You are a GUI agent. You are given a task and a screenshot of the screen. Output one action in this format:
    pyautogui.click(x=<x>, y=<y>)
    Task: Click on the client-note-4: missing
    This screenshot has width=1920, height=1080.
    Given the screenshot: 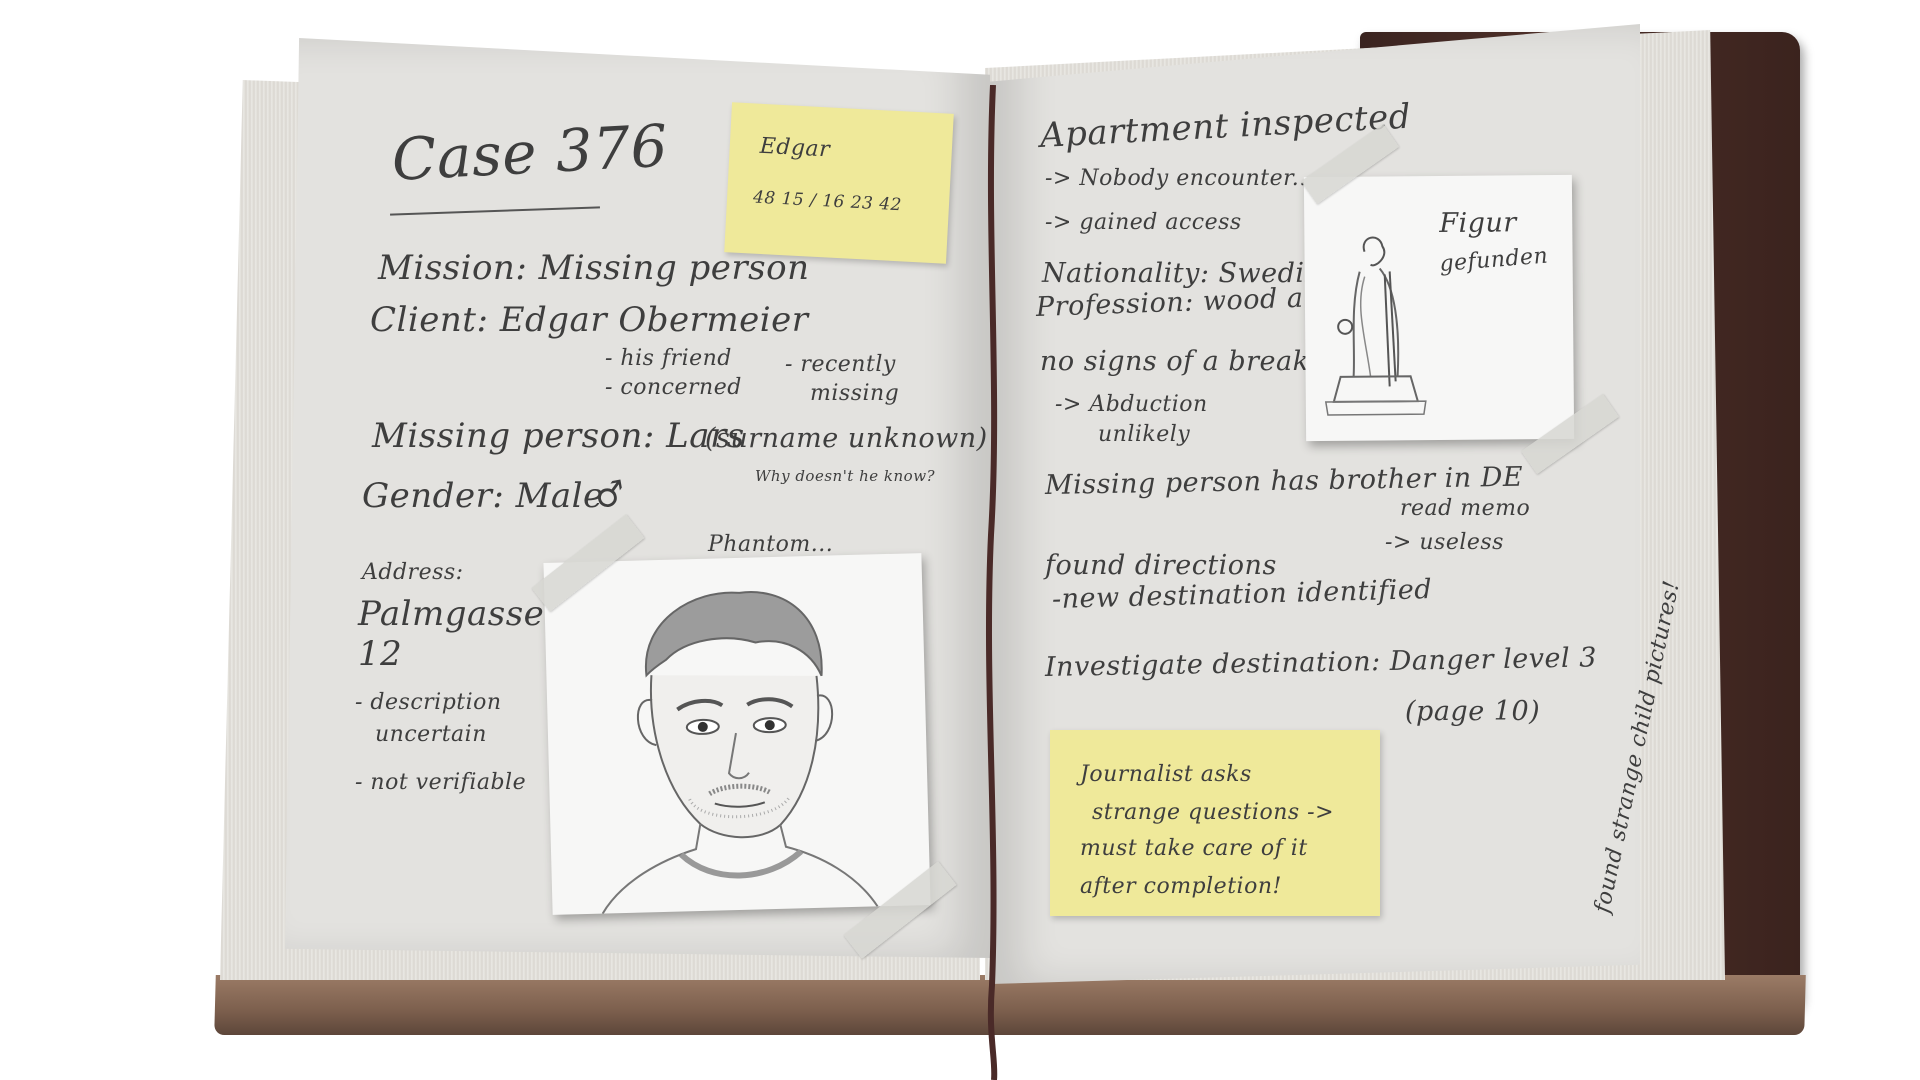 What is the action you would take?
    pyautogui.click(x=855, y=393)
    